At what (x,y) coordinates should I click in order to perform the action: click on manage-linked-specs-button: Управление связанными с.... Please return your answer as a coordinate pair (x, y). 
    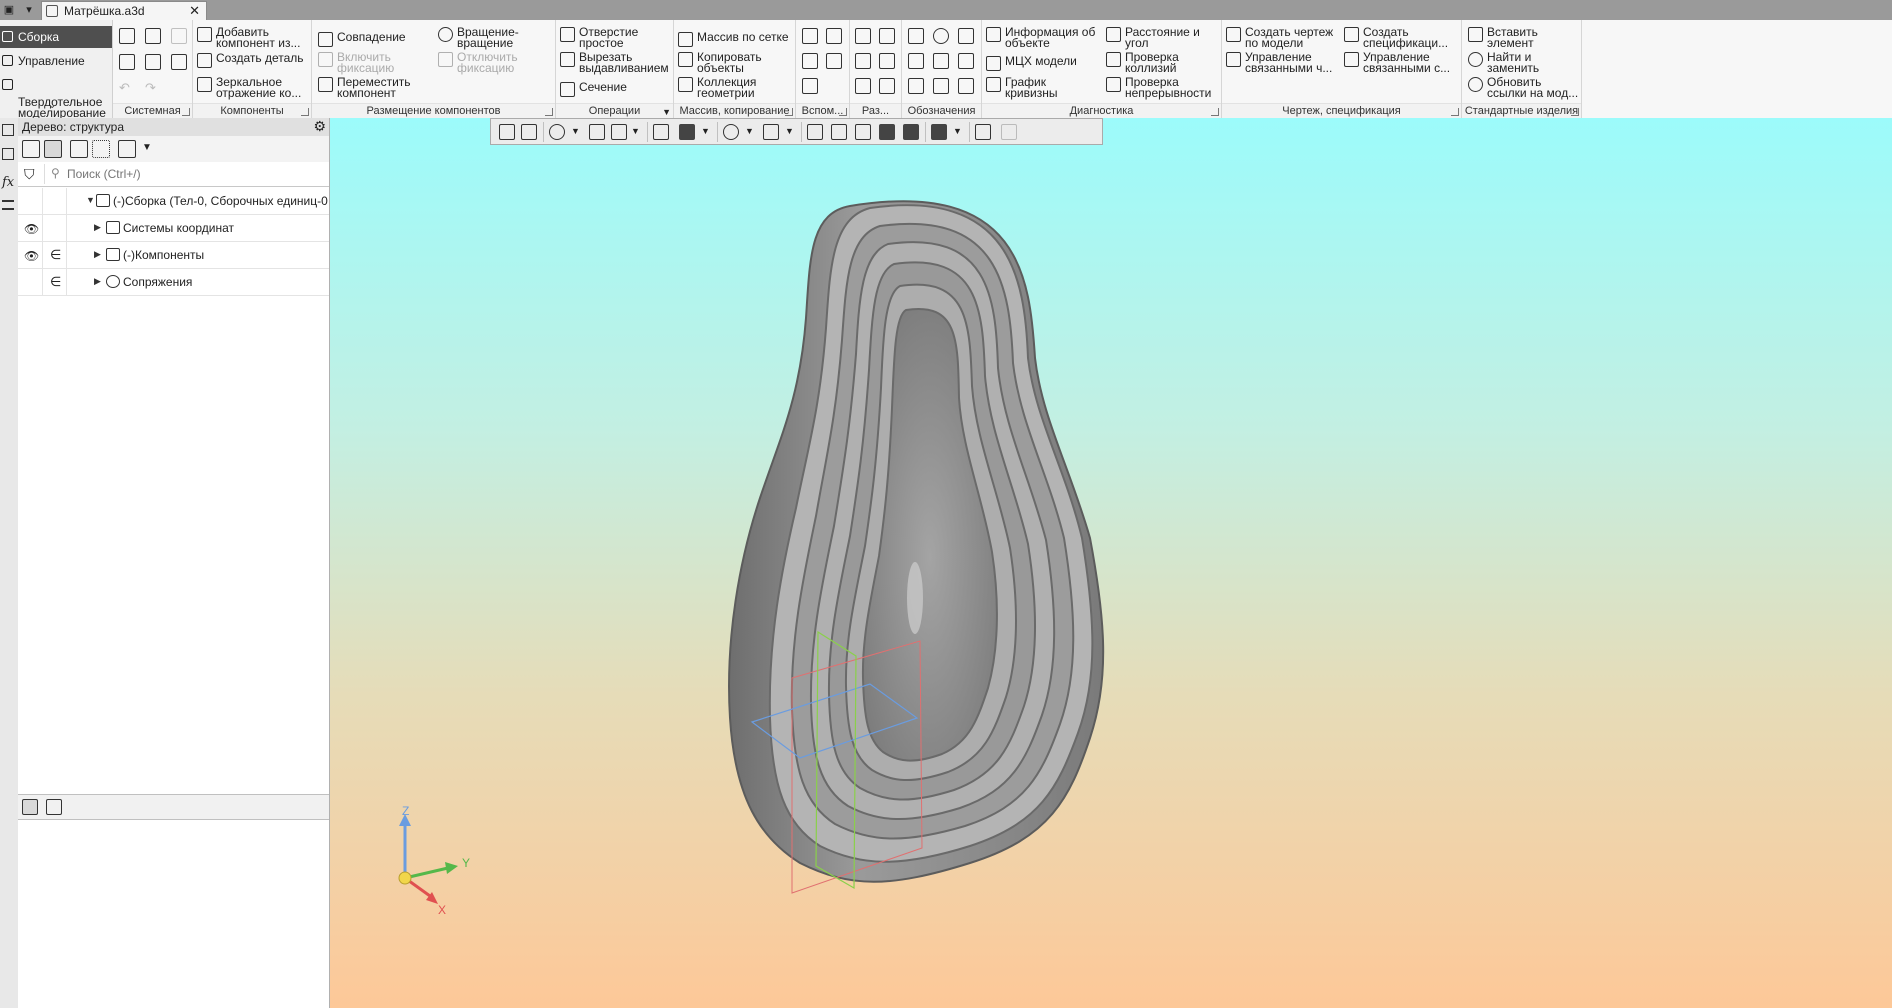
    Looking at the image, I should click on (1397, 62).